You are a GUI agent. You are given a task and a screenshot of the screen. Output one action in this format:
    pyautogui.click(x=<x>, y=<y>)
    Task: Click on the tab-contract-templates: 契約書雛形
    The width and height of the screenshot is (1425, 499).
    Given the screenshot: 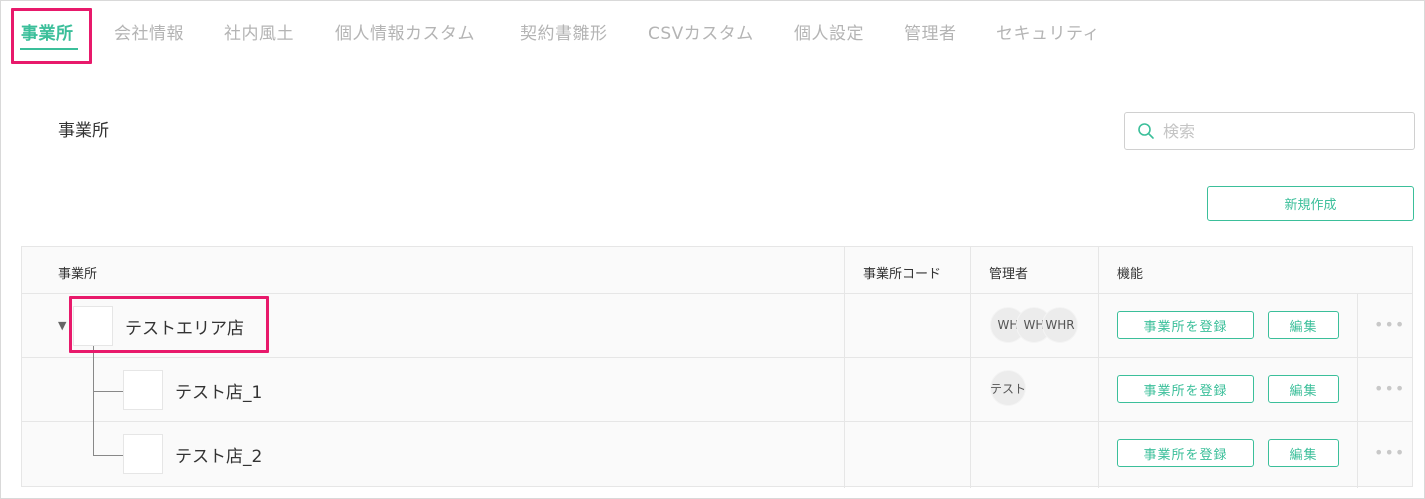 What is the action you would take?
    pyautogui.click(x=564, y=31)
    